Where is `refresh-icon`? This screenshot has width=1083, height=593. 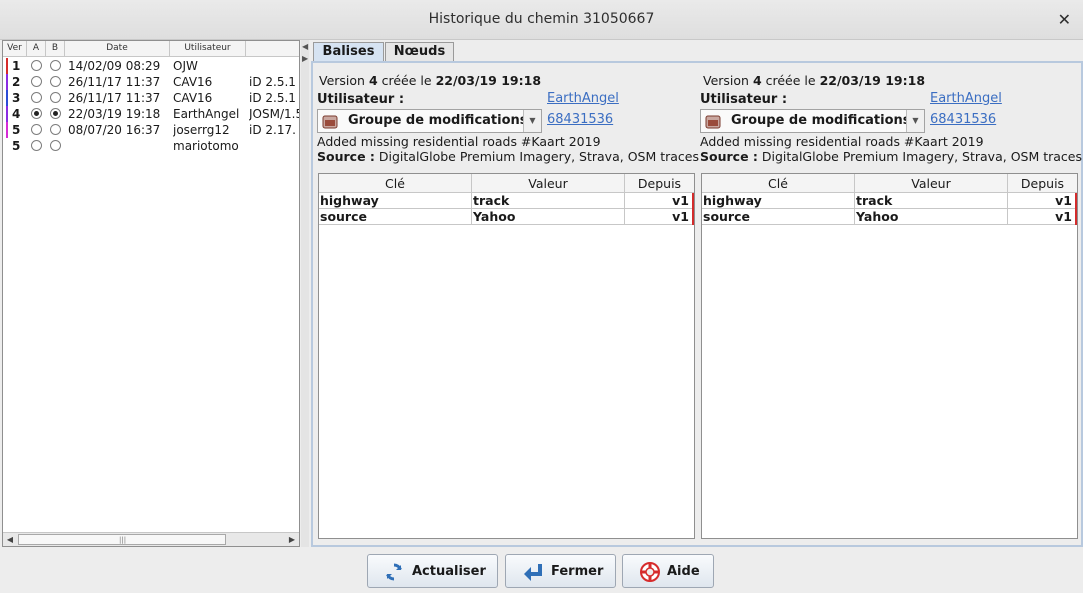
refresh-icon is located at coordinates (394, 572).